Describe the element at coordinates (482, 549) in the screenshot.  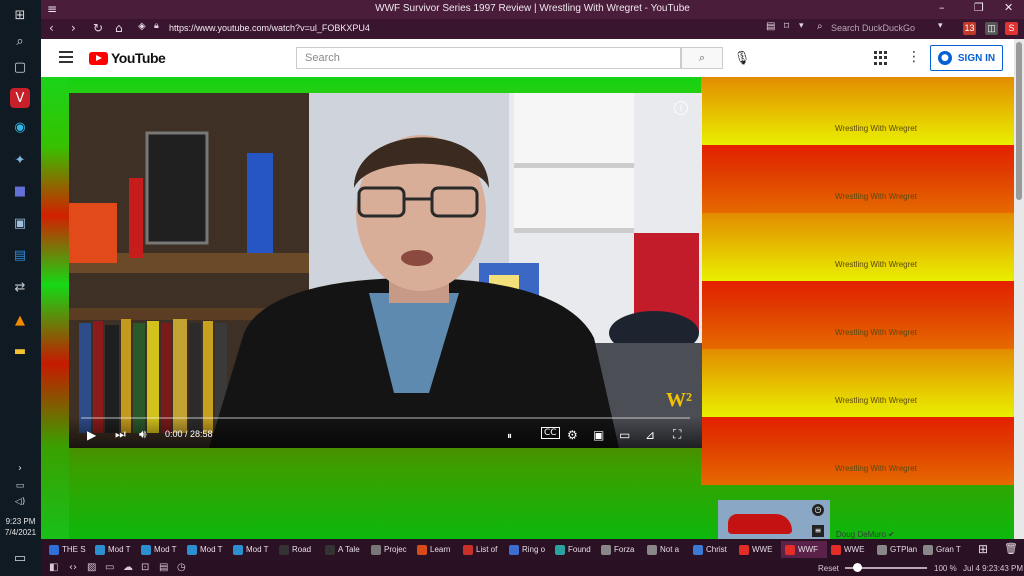
I see `browser-tab: List of` at that location.